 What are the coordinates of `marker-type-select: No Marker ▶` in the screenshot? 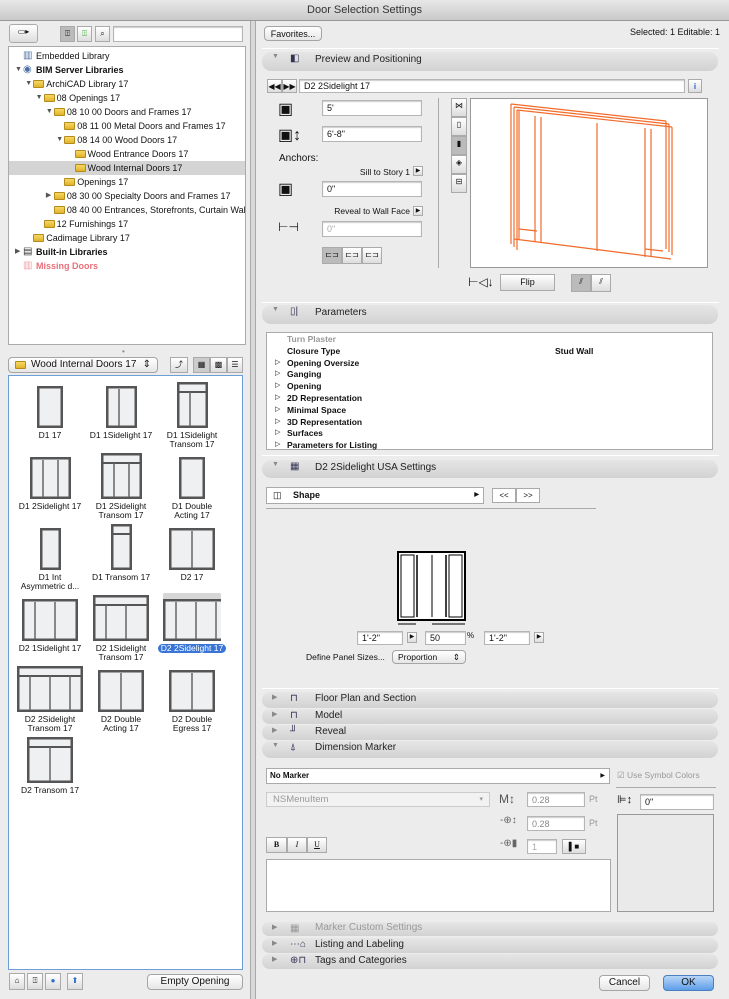 It's located at (438, 776).